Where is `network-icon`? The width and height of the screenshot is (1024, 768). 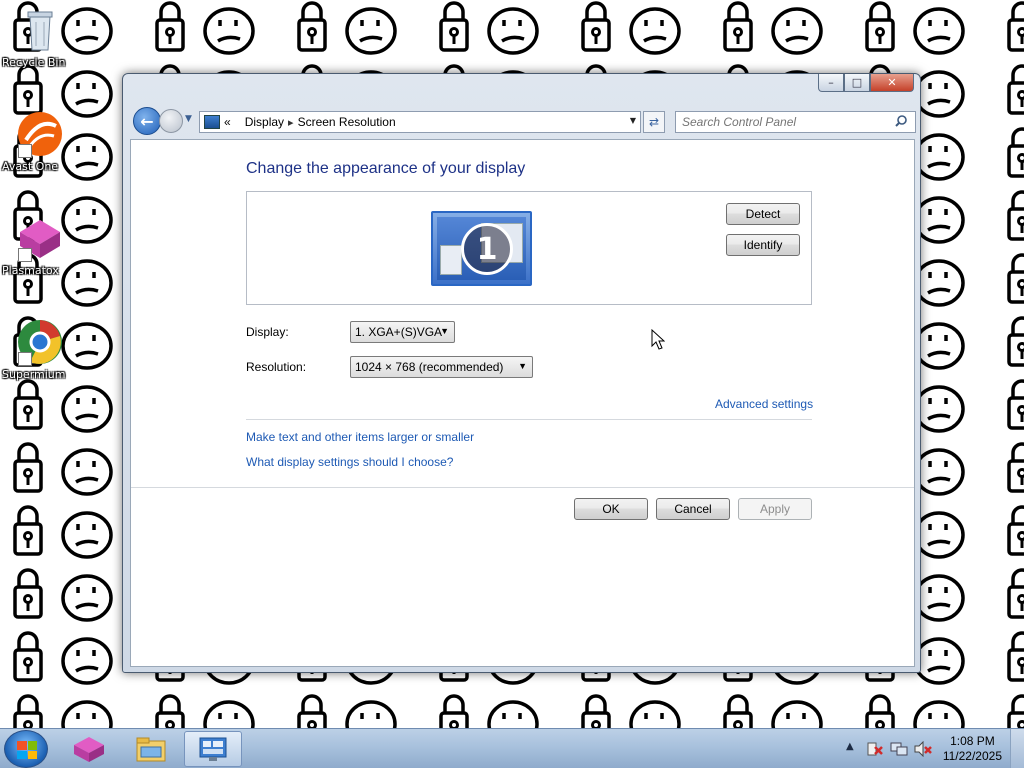 network-icon is located at coordinates (899, 749).